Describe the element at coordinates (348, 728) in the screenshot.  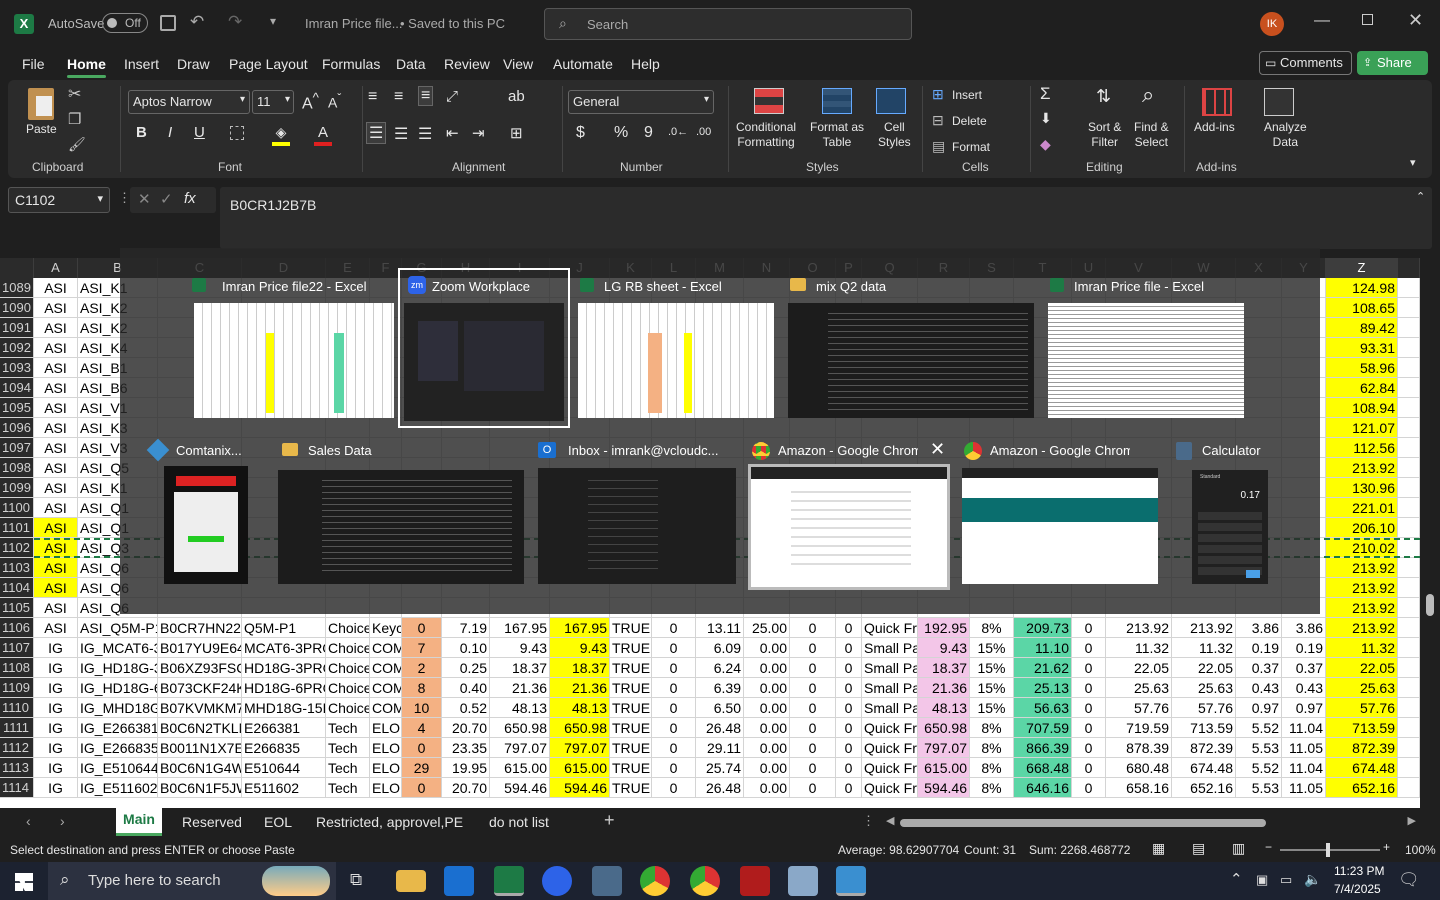
I see `cell: Tech` at that location.